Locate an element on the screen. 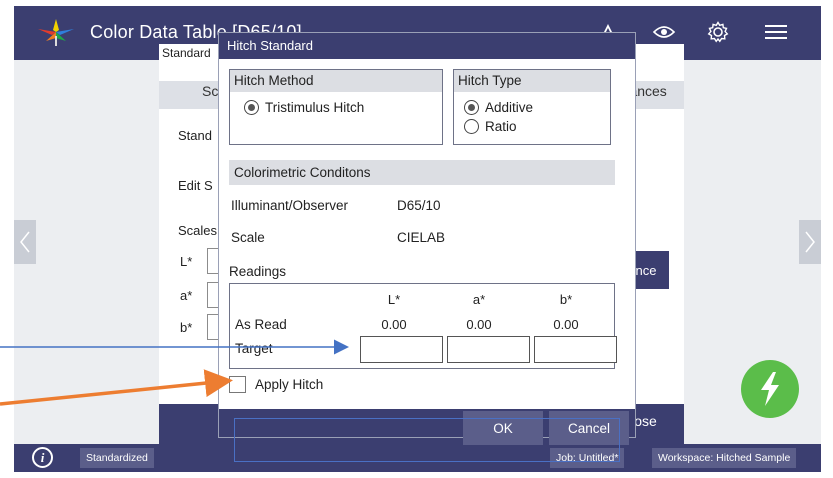  hitch-method-group: Hitch Method Tristimulus Hitch is located at coordinates (336, 107).